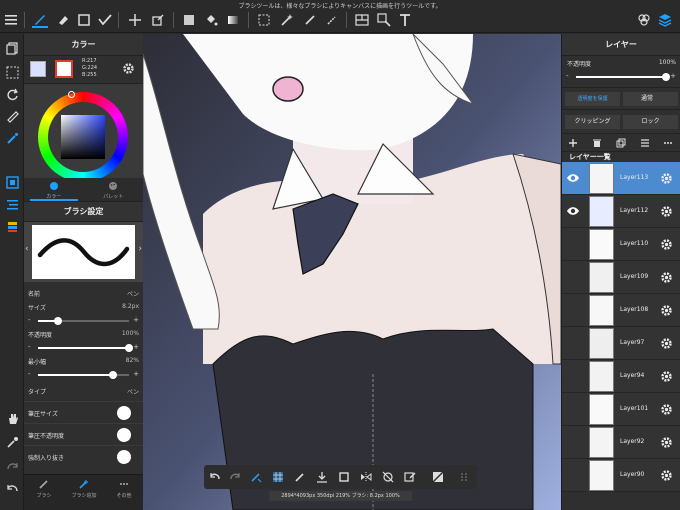  What do you see at coordinates (310, 20) in the screenshot?
I see `pen-select-icon` at bounding box center [310, 20].